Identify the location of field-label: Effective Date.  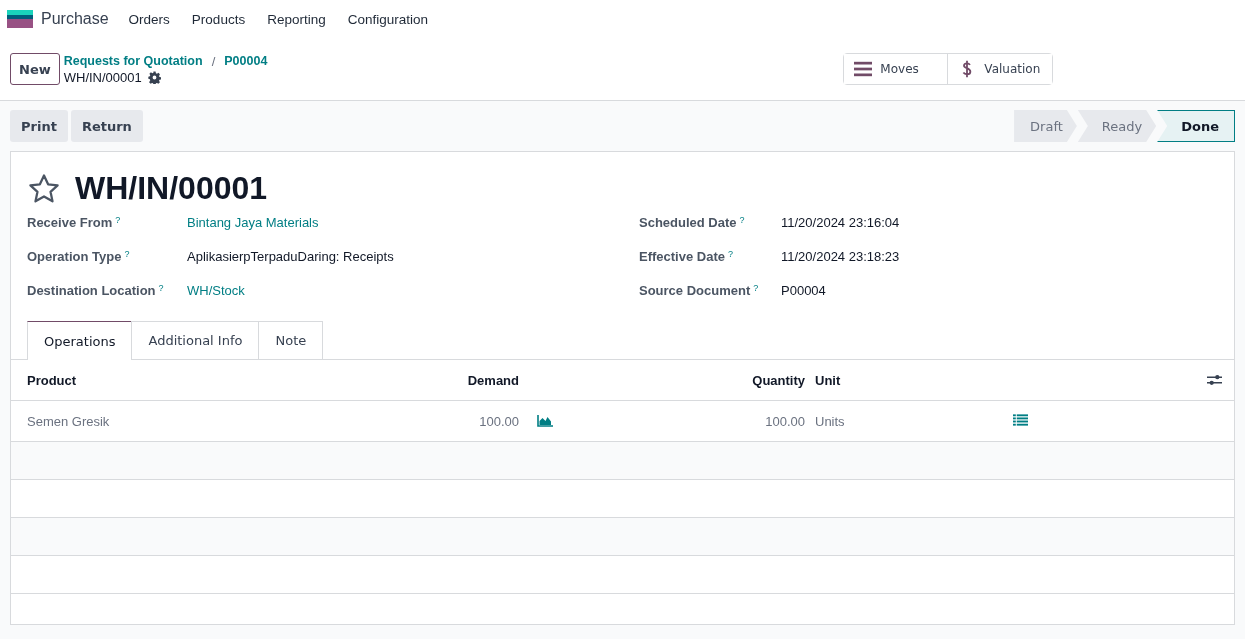
(682, 256).